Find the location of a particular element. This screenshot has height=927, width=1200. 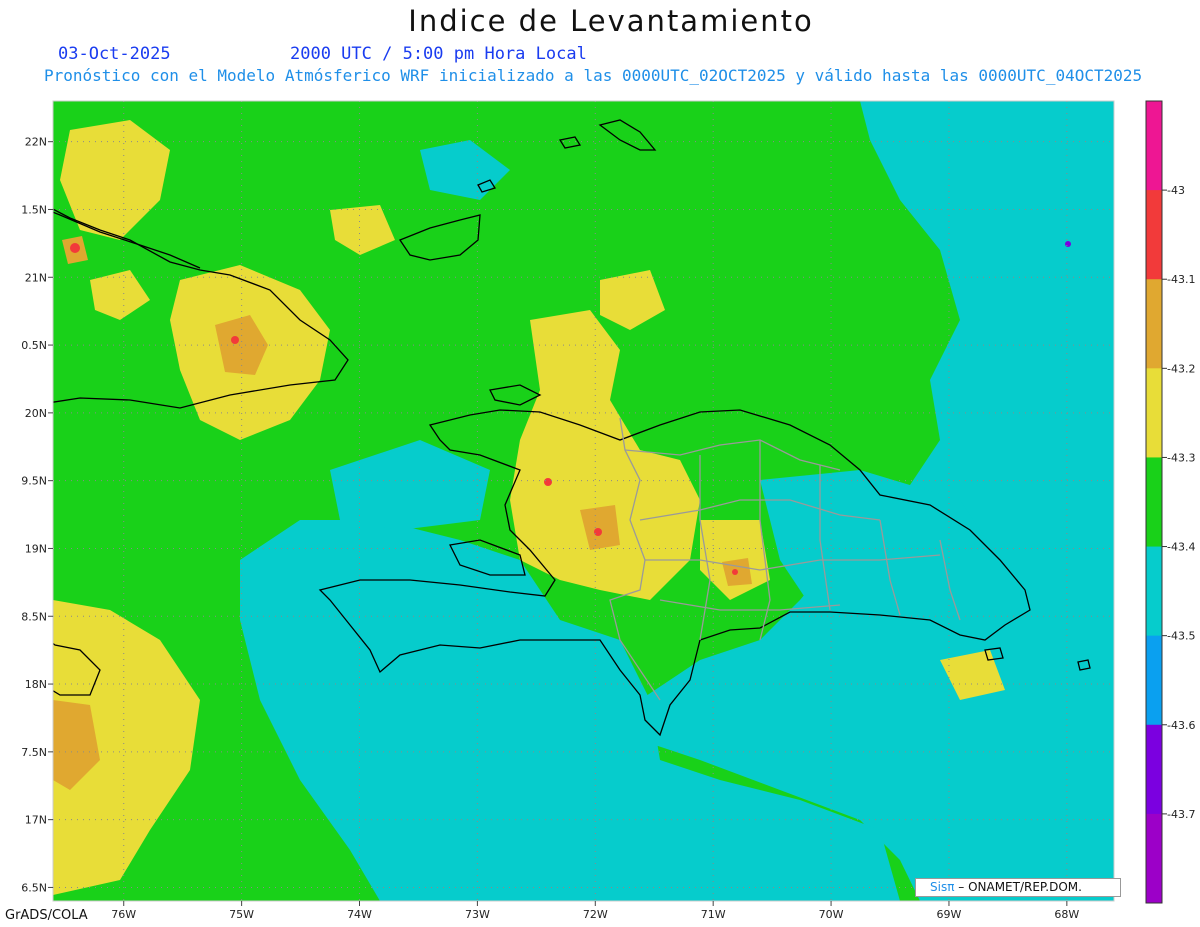

purple-spot is located at coordinates (1068, 244).